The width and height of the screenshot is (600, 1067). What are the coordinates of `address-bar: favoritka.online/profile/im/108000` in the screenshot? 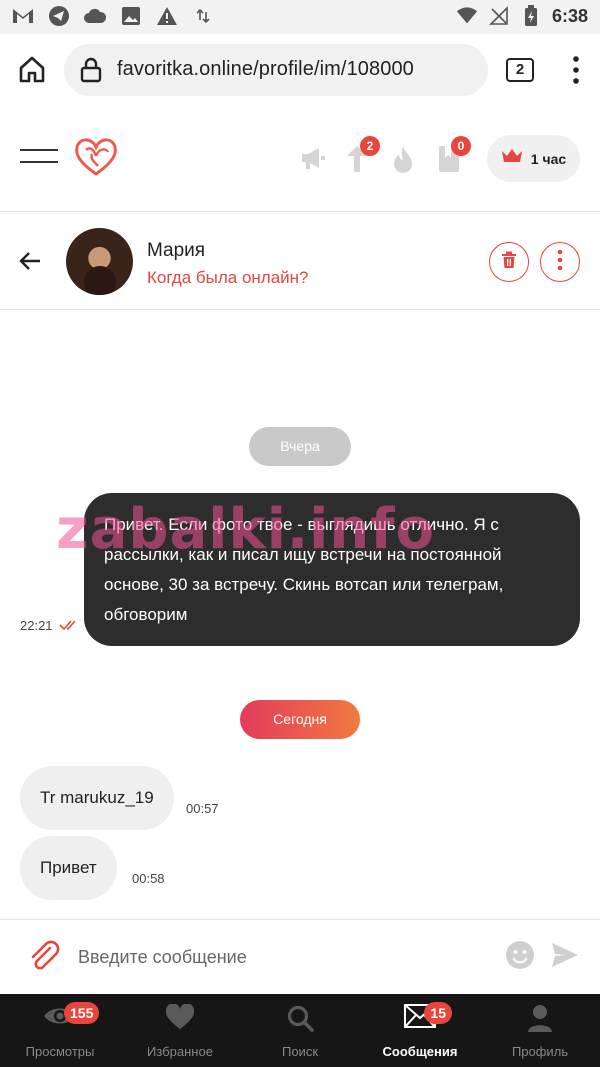 It's located at (276, 70).